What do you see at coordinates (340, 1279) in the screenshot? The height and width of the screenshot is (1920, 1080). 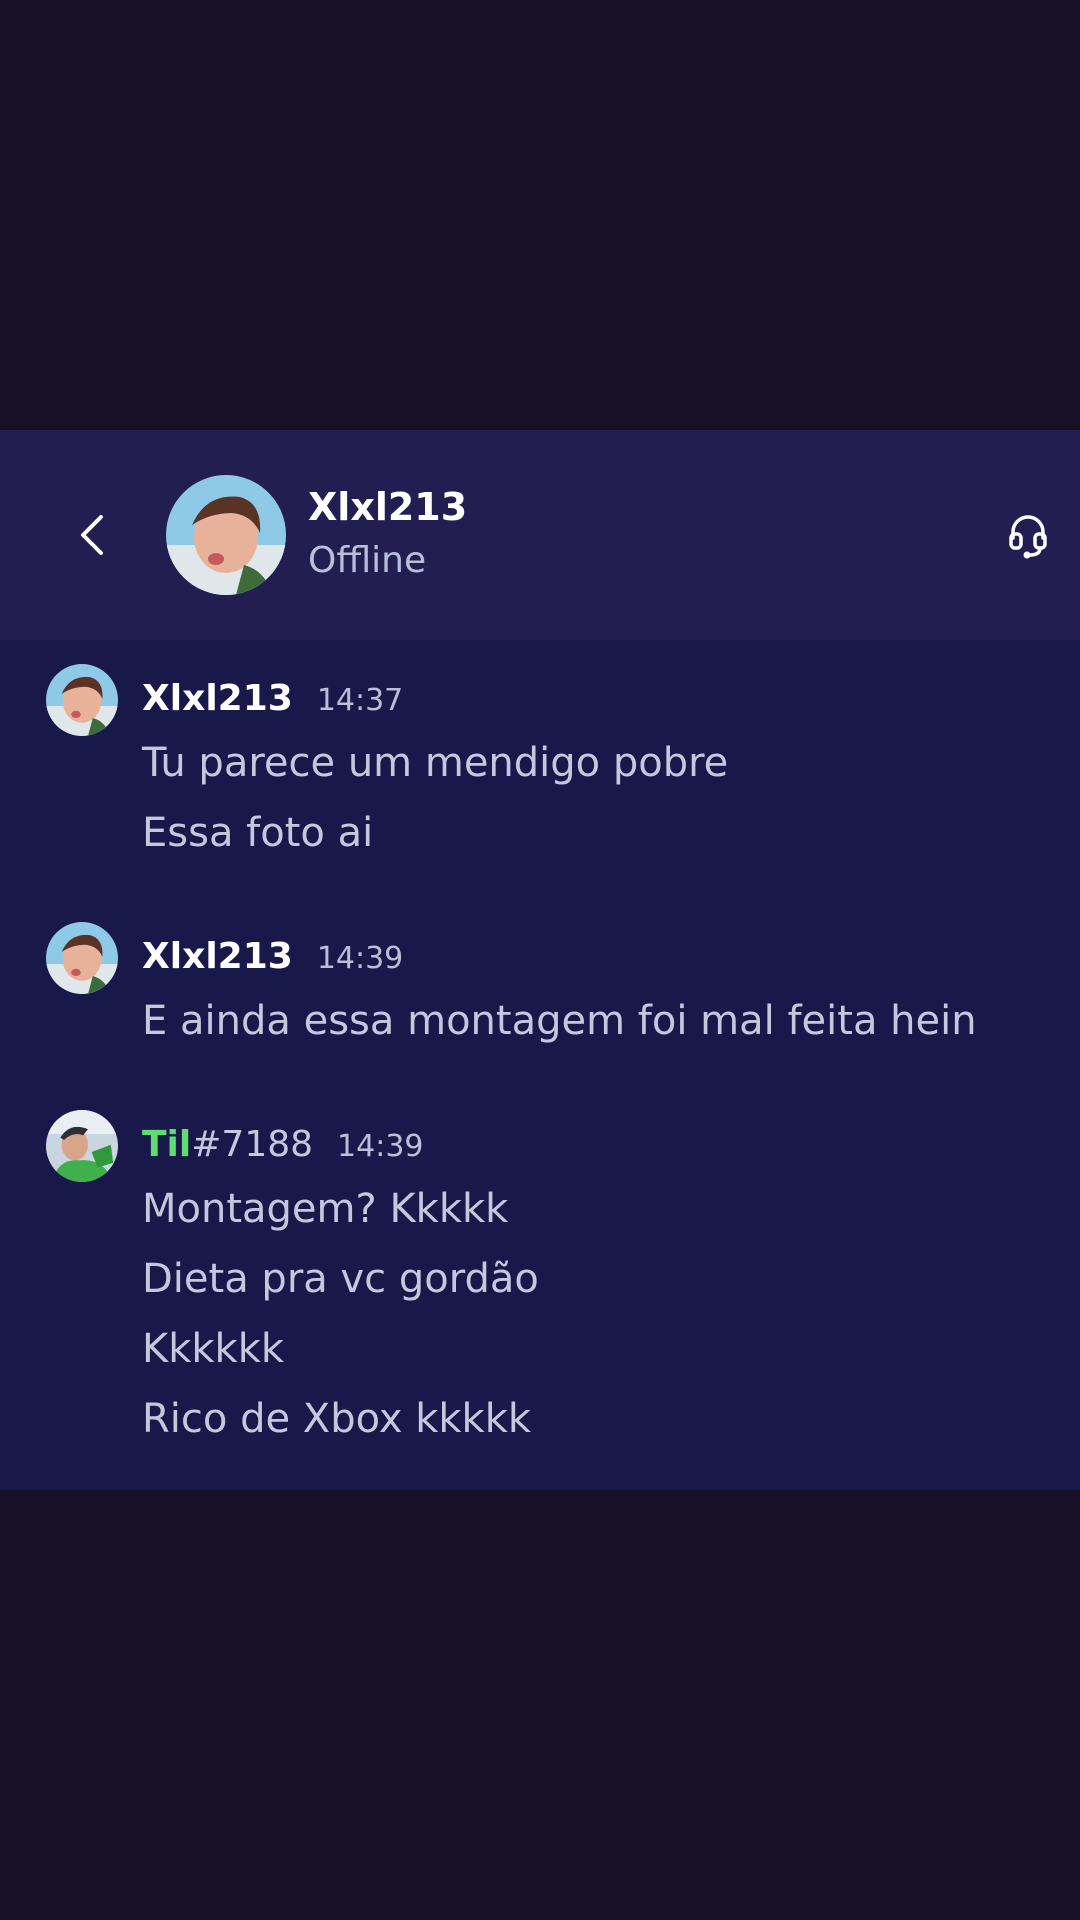 I see `message-text: Dieta pra vc gordão` at bounding box center [340, 1279].